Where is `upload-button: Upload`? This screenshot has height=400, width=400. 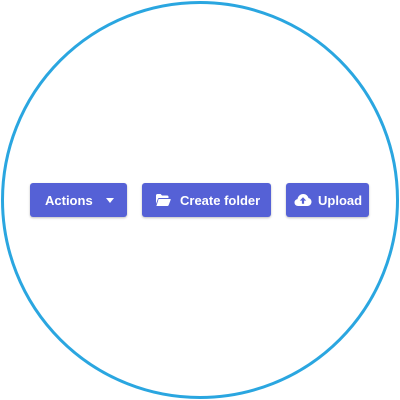
upload-button: Upload is located at coordinates (327, 200).